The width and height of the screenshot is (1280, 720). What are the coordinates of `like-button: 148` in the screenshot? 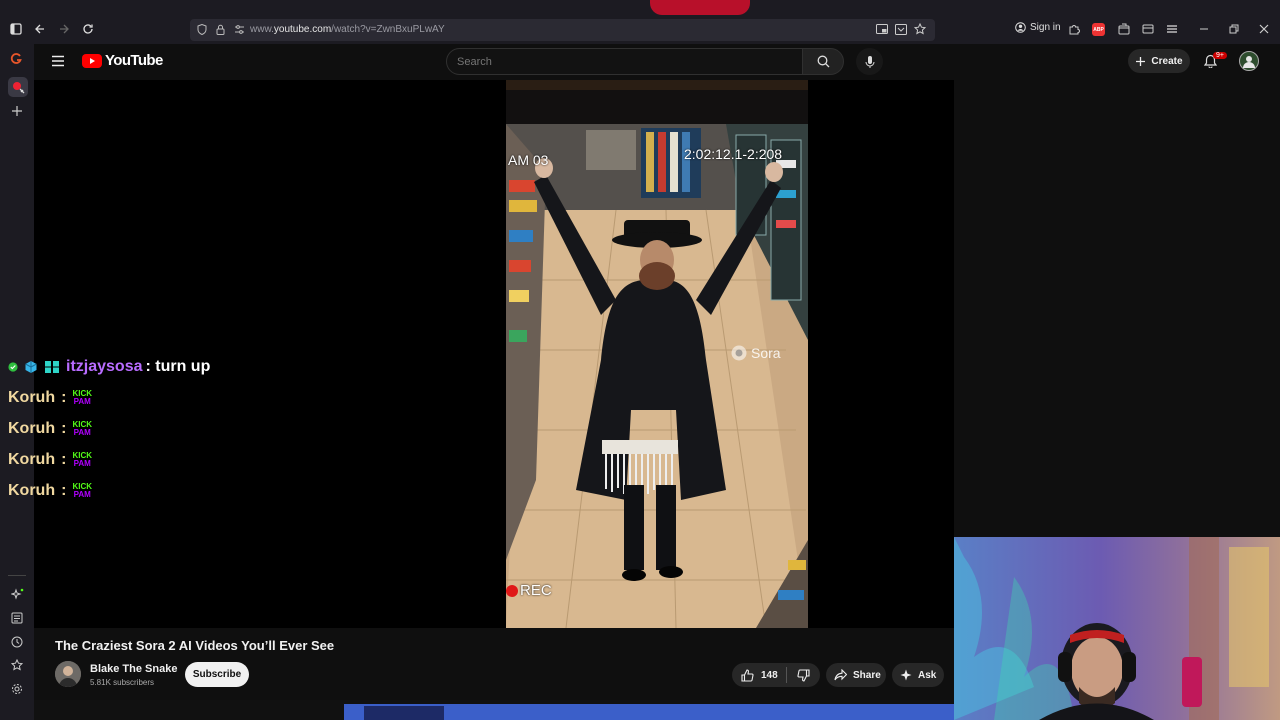 It's located at (759, 675).